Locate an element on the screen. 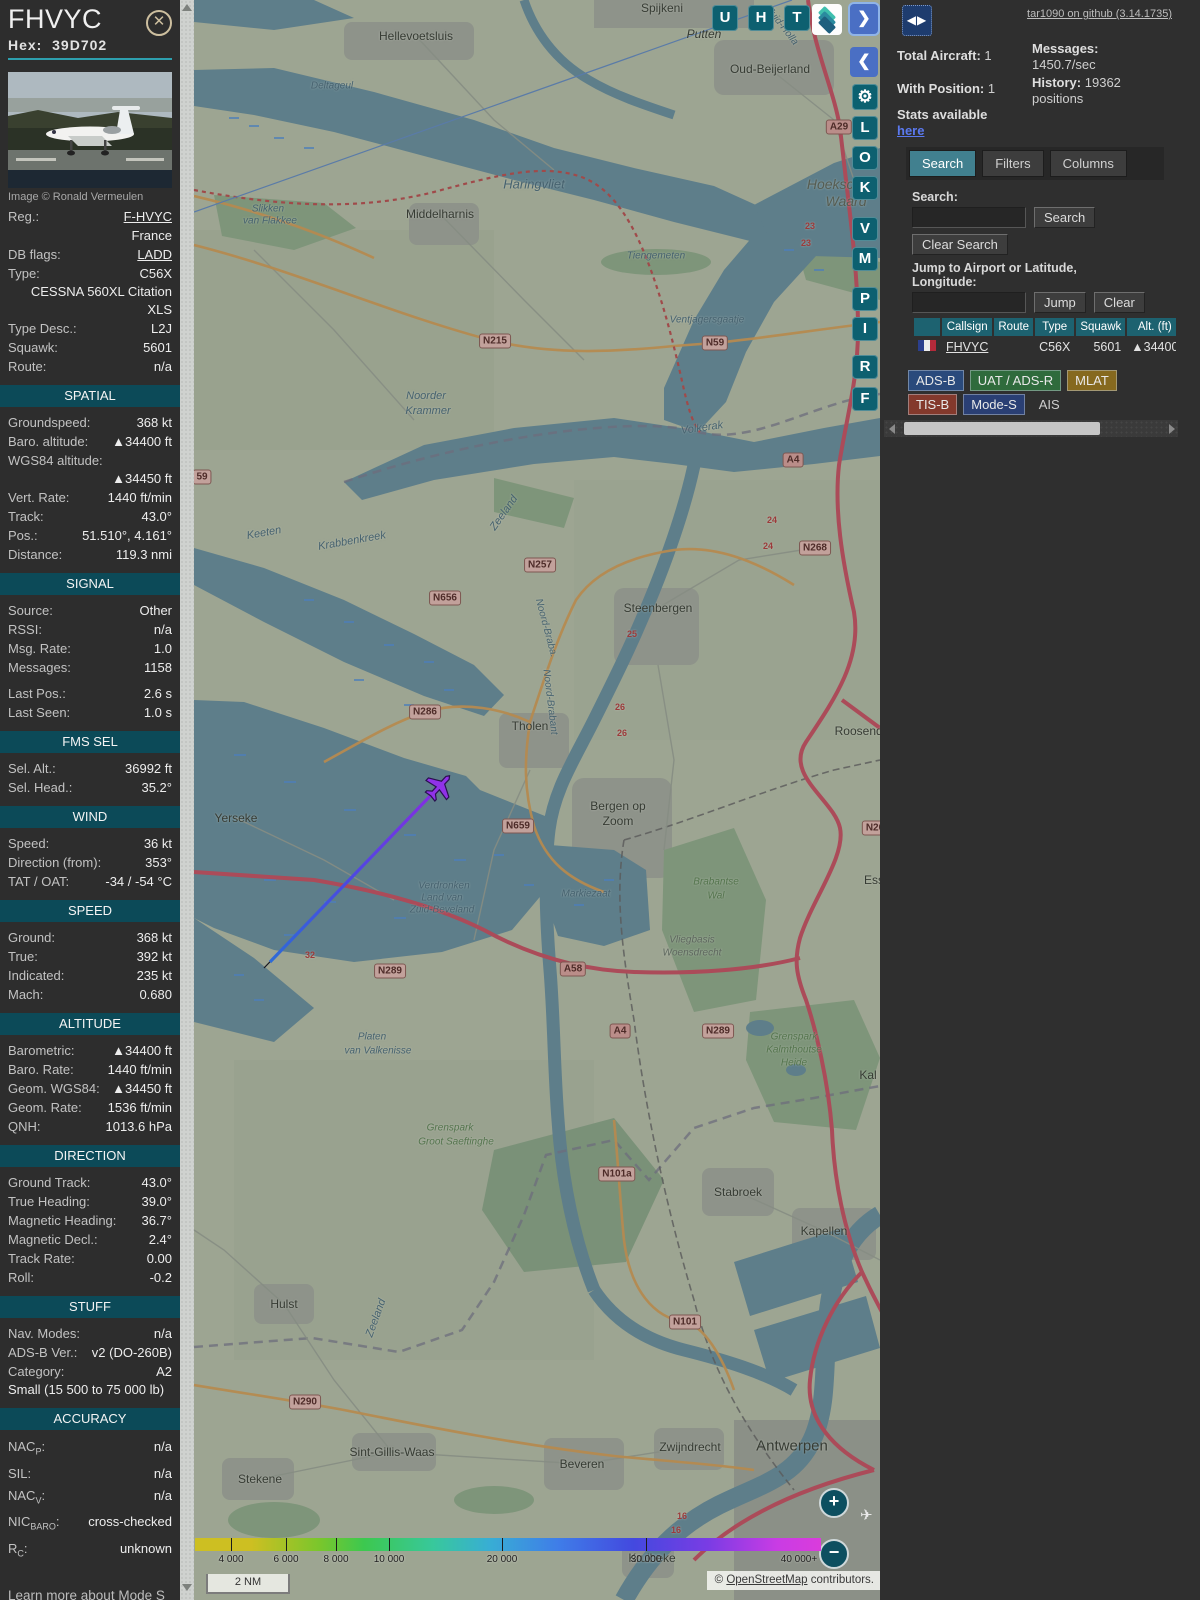  scrollbar-up-arrow is located at coordinates (187, 7).